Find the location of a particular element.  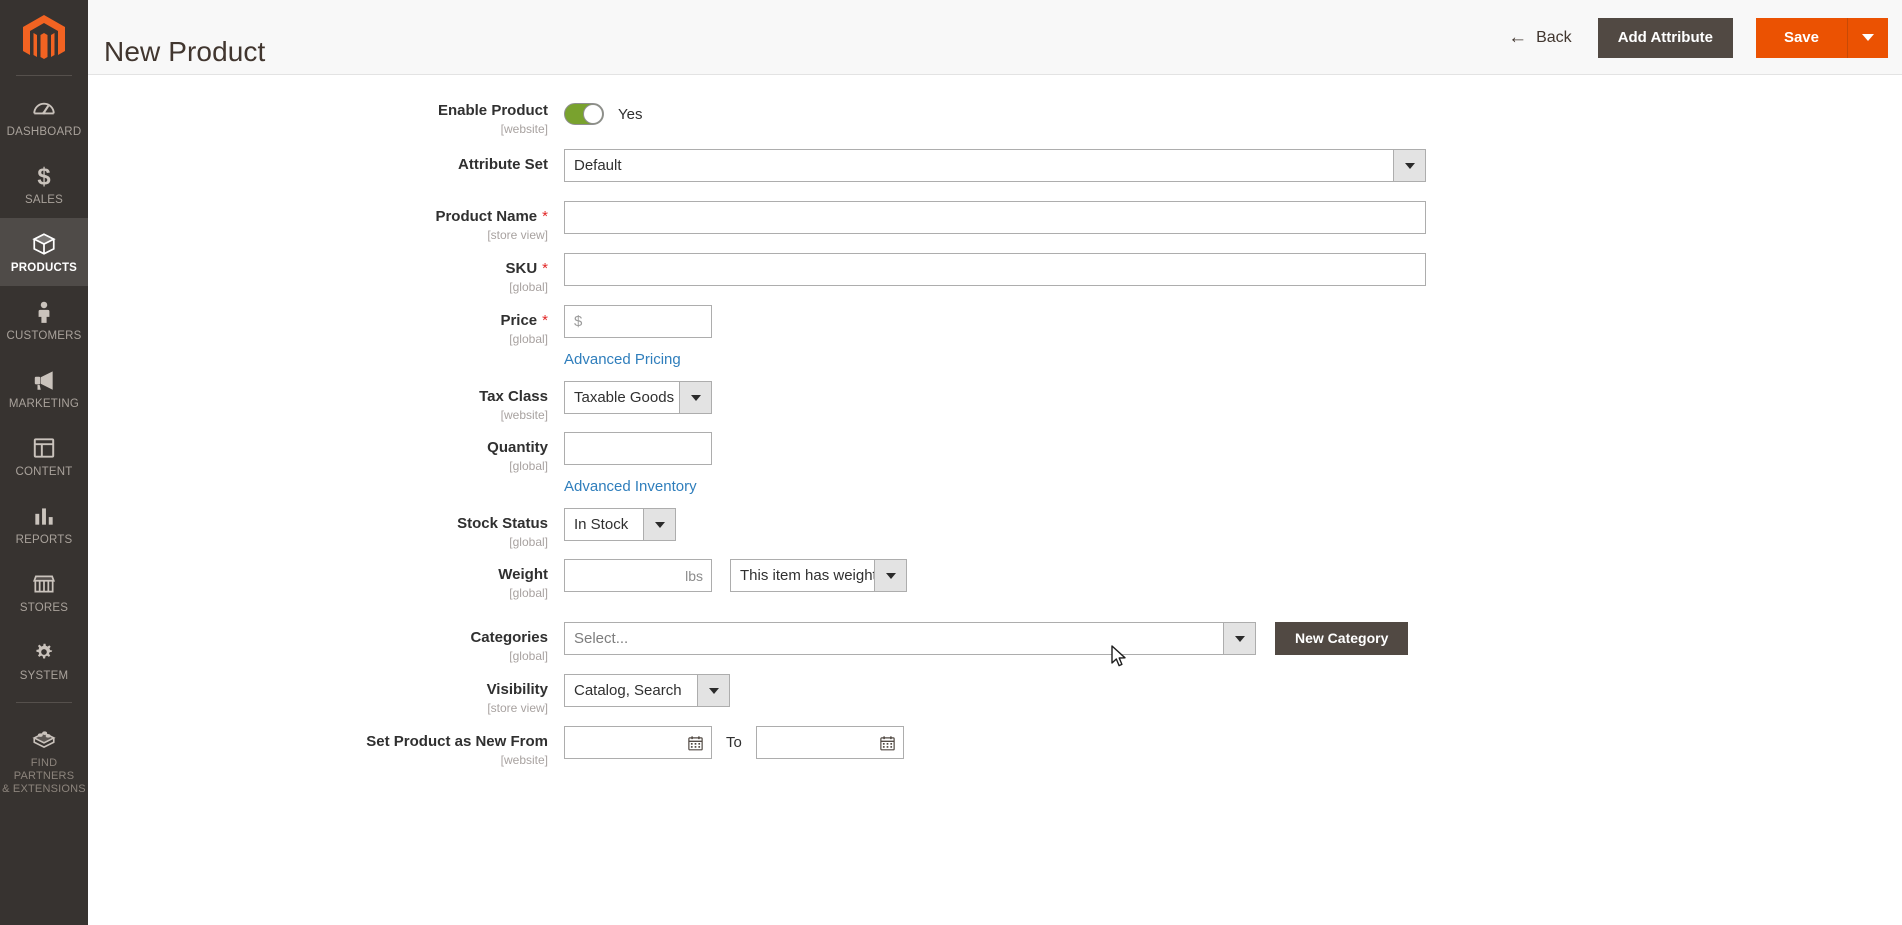

field-control: To is located at coordinates (734, 742).